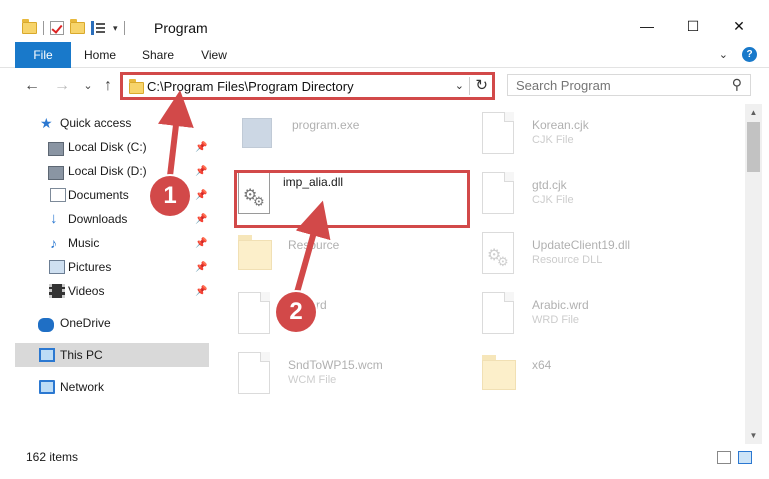 This screenshot has height=479, width=769. I want to click on step-2-badge: 2, so click(296, 312).